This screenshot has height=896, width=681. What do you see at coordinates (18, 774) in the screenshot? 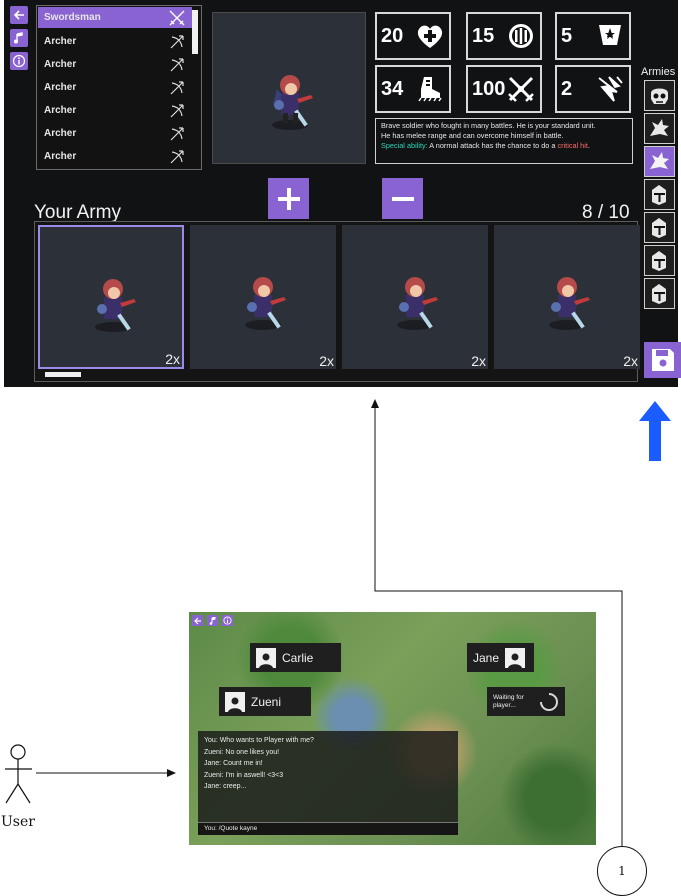
I see `user-actor-icon` at bounding box center [18, 774].